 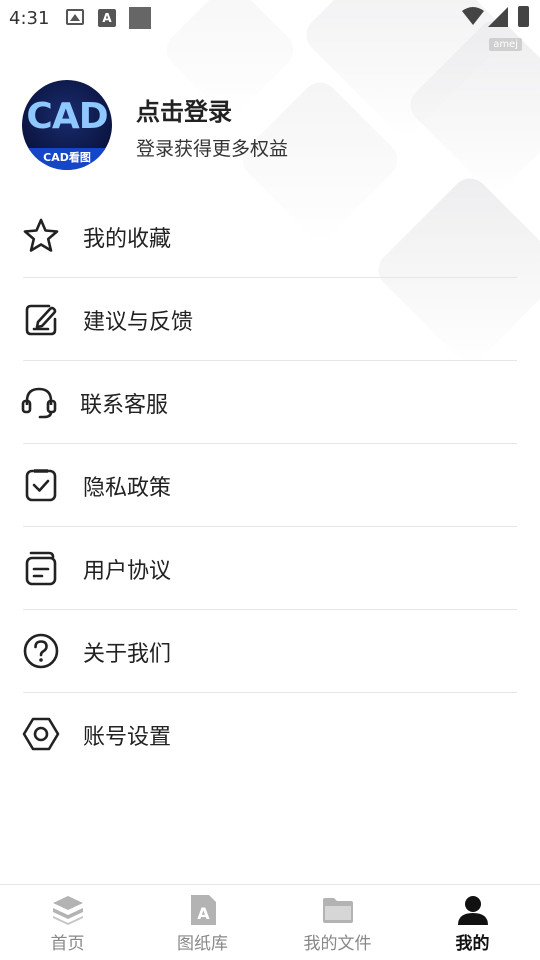 I want to click on check-document-icon, so click(x=41, y=485).